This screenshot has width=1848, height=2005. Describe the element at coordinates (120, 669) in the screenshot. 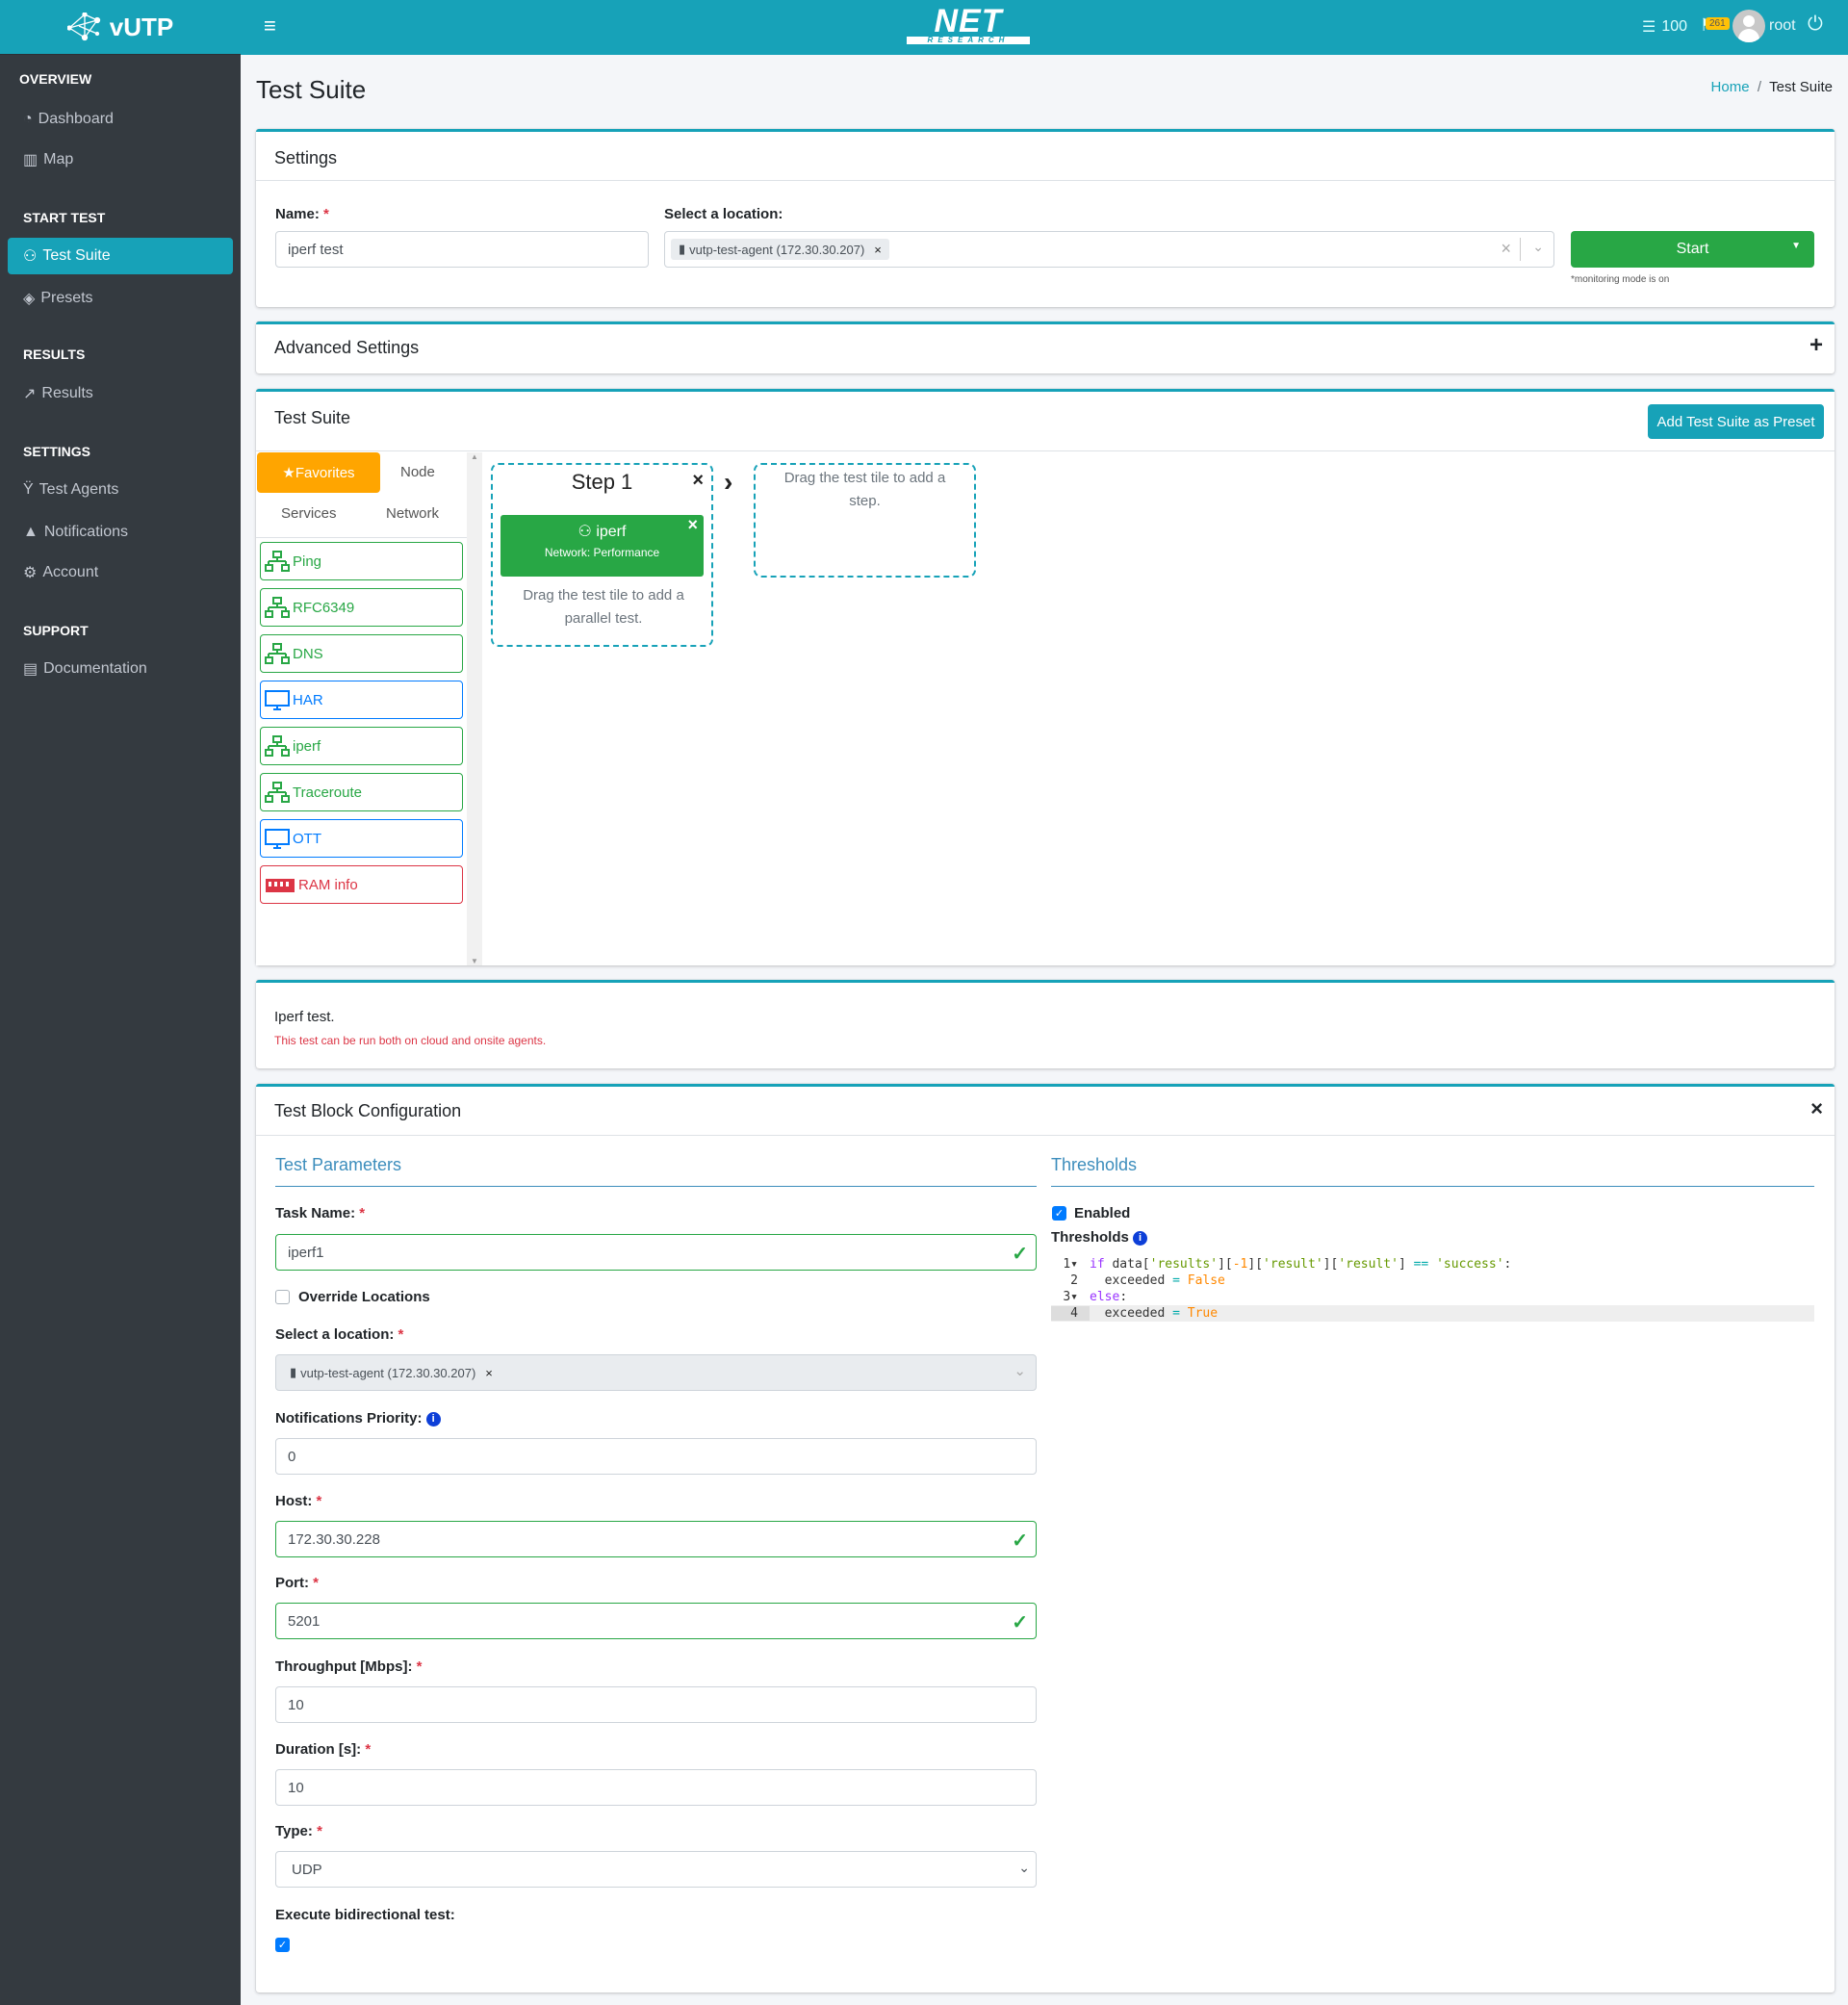

I see `sidebar-item-documentation: ▤ Documentation` at that location.